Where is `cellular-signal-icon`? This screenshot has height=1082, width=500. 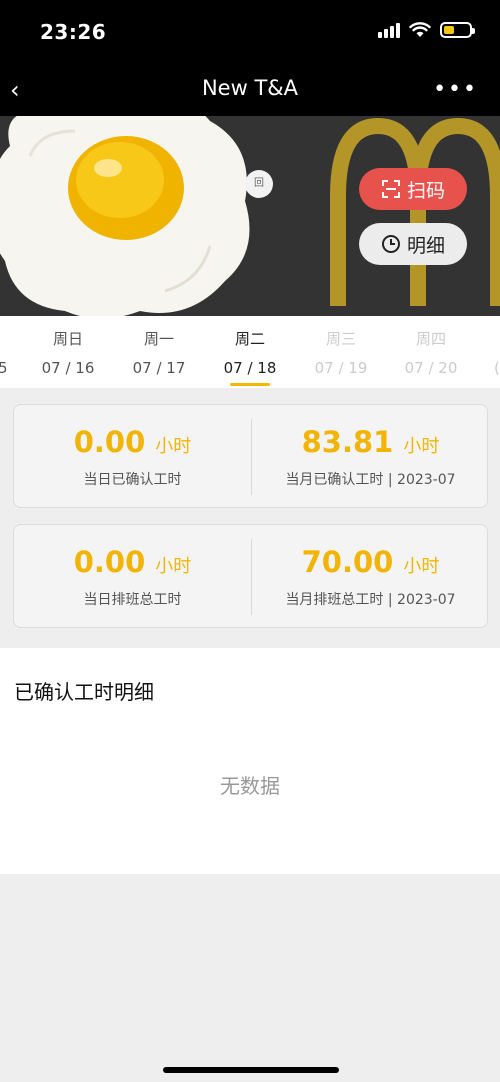 cellular-signal-icon is located at coordinates (389, 30).